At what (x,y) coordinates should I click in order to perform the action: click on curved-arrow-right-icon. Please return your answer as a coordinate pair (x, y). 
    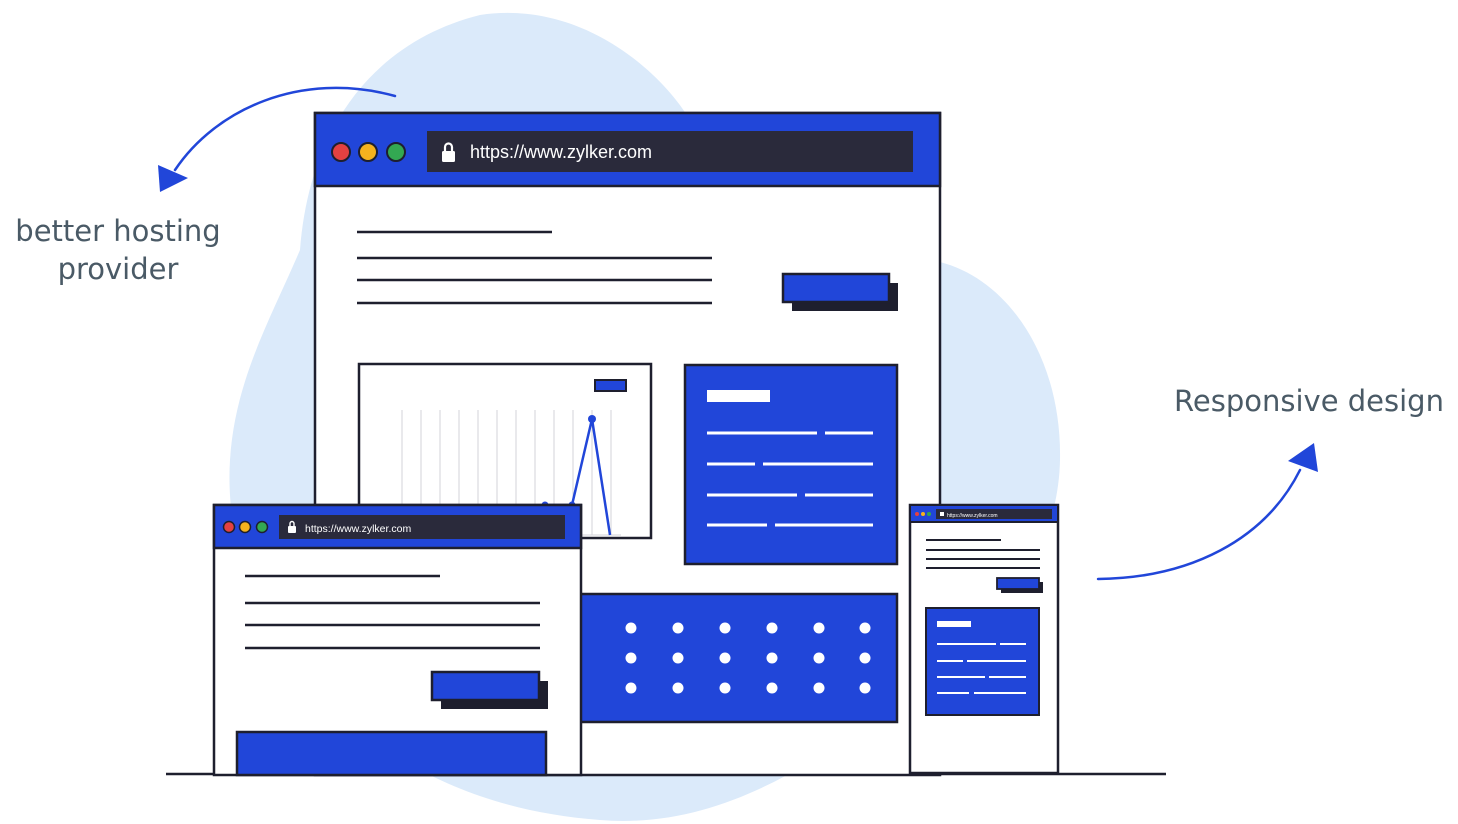
    Looking at the image, I should click on (1207, 512).